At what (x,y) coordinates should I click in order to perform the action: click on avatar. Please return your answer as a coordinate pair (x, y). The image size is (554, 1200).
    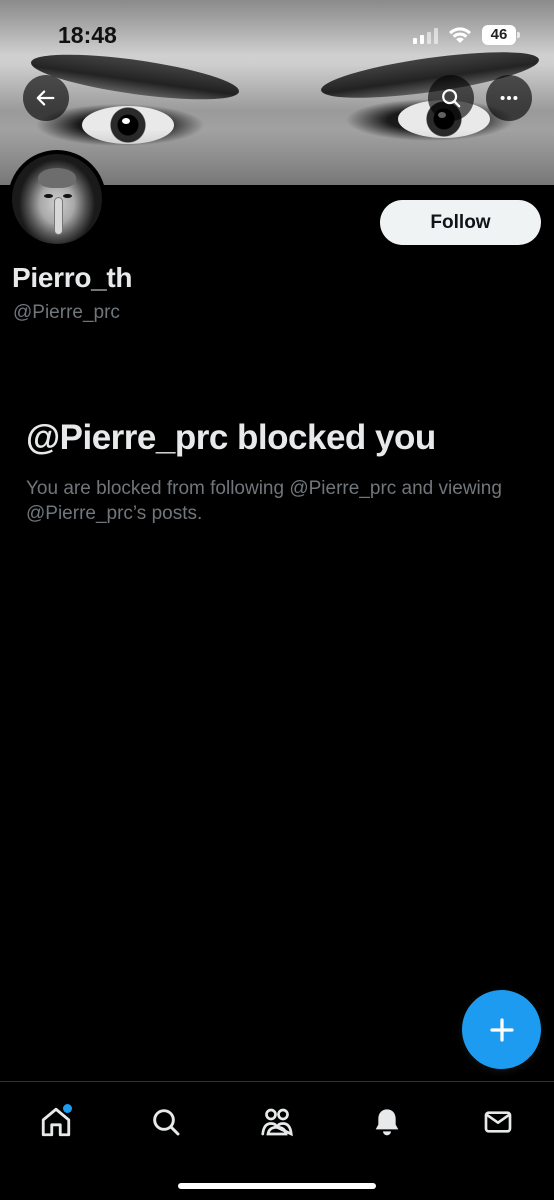
    Looking at the image, I should click on (57, 199).